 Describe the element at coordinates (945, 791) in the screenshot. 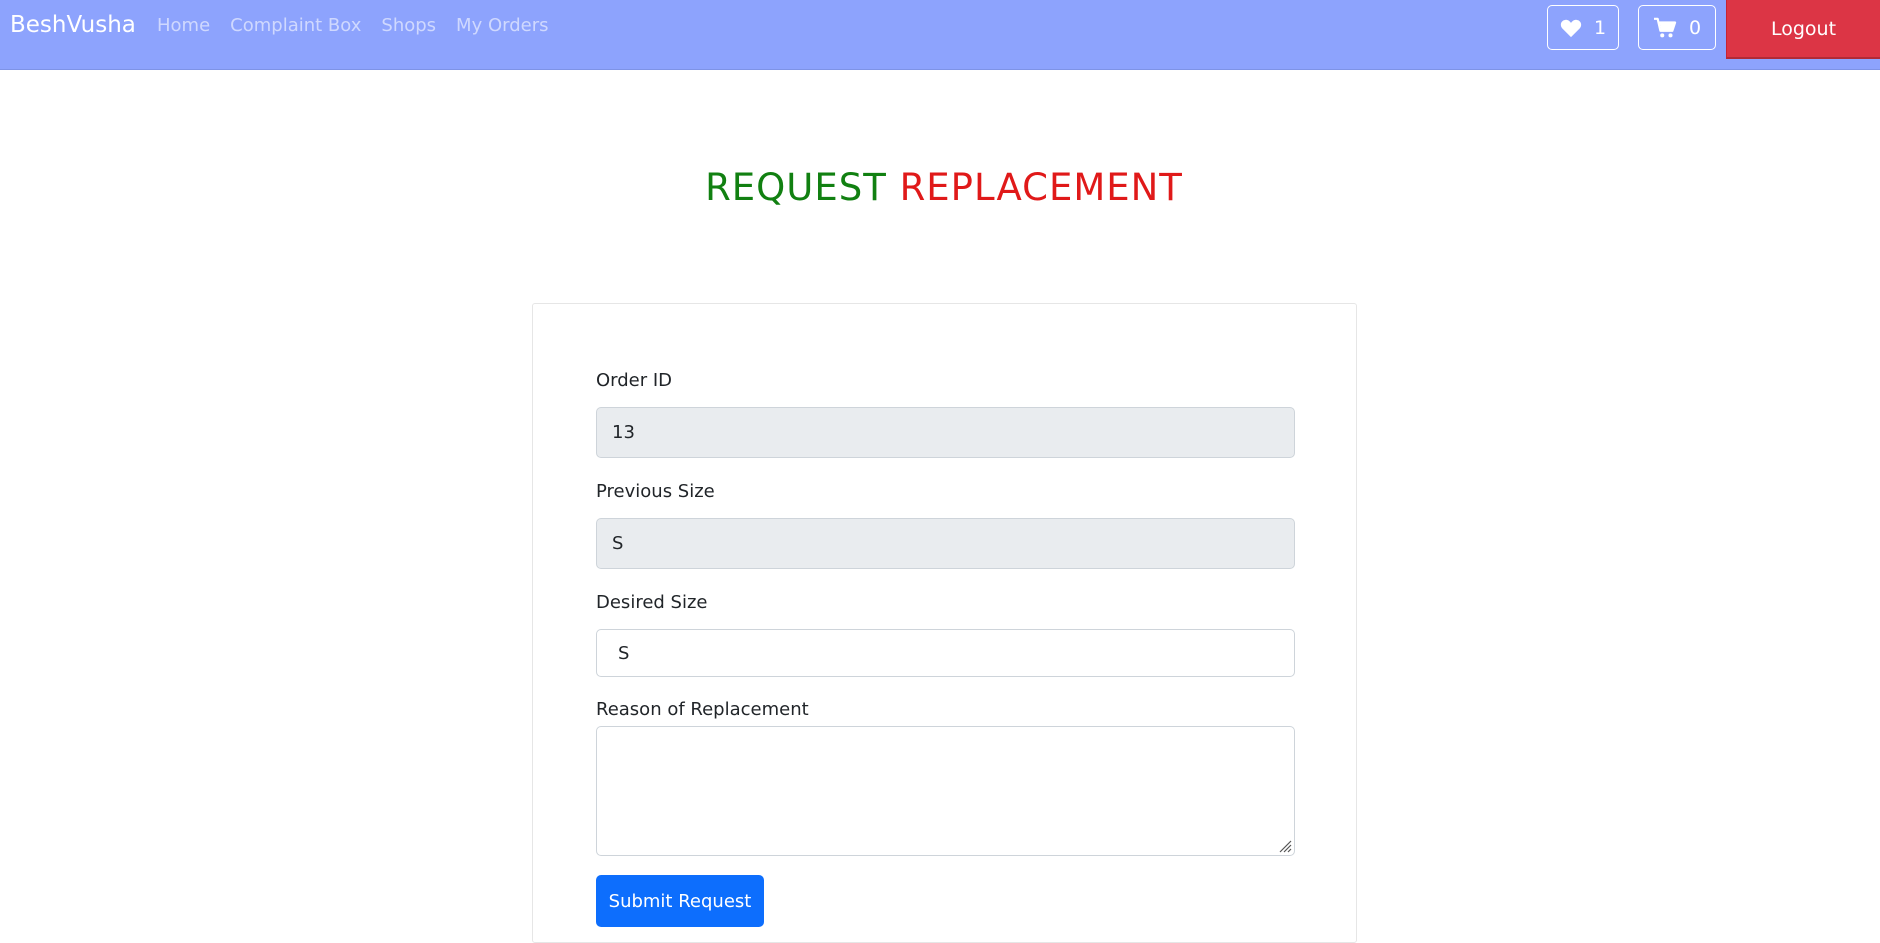

I see `reason-textarea` at that location.